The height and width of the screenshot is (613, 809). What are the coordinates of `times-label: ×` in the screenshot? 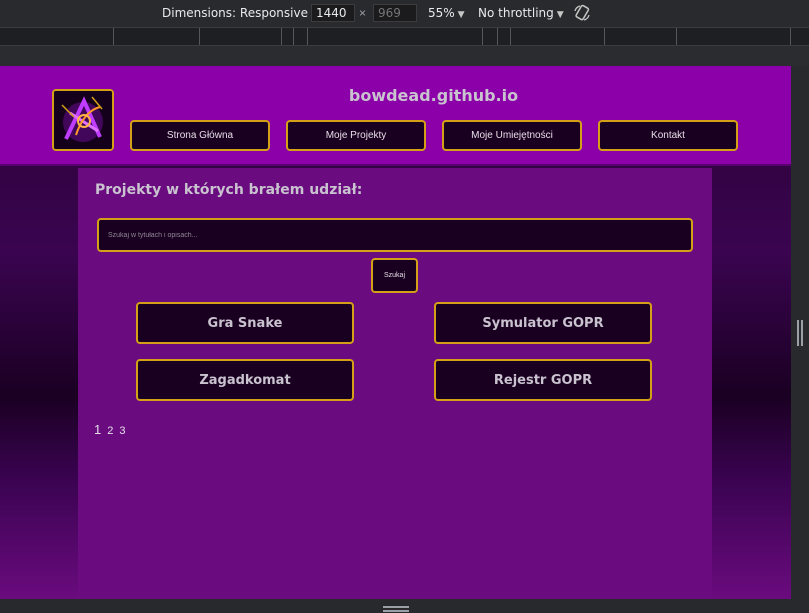 It's located at (363, 13).